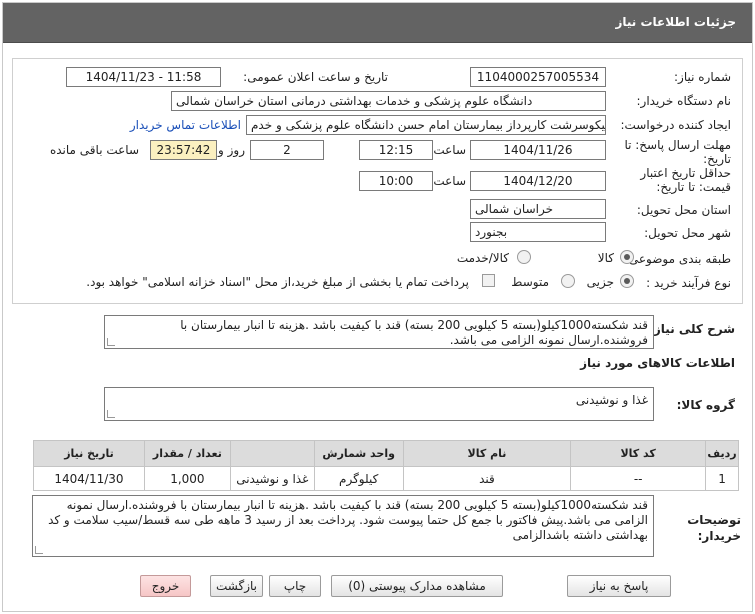 The width and height of the screenshot is (755, 614). I want to click on view-attachments-button: مشاهده مدارک پیوستی (0), so click(417, 586).